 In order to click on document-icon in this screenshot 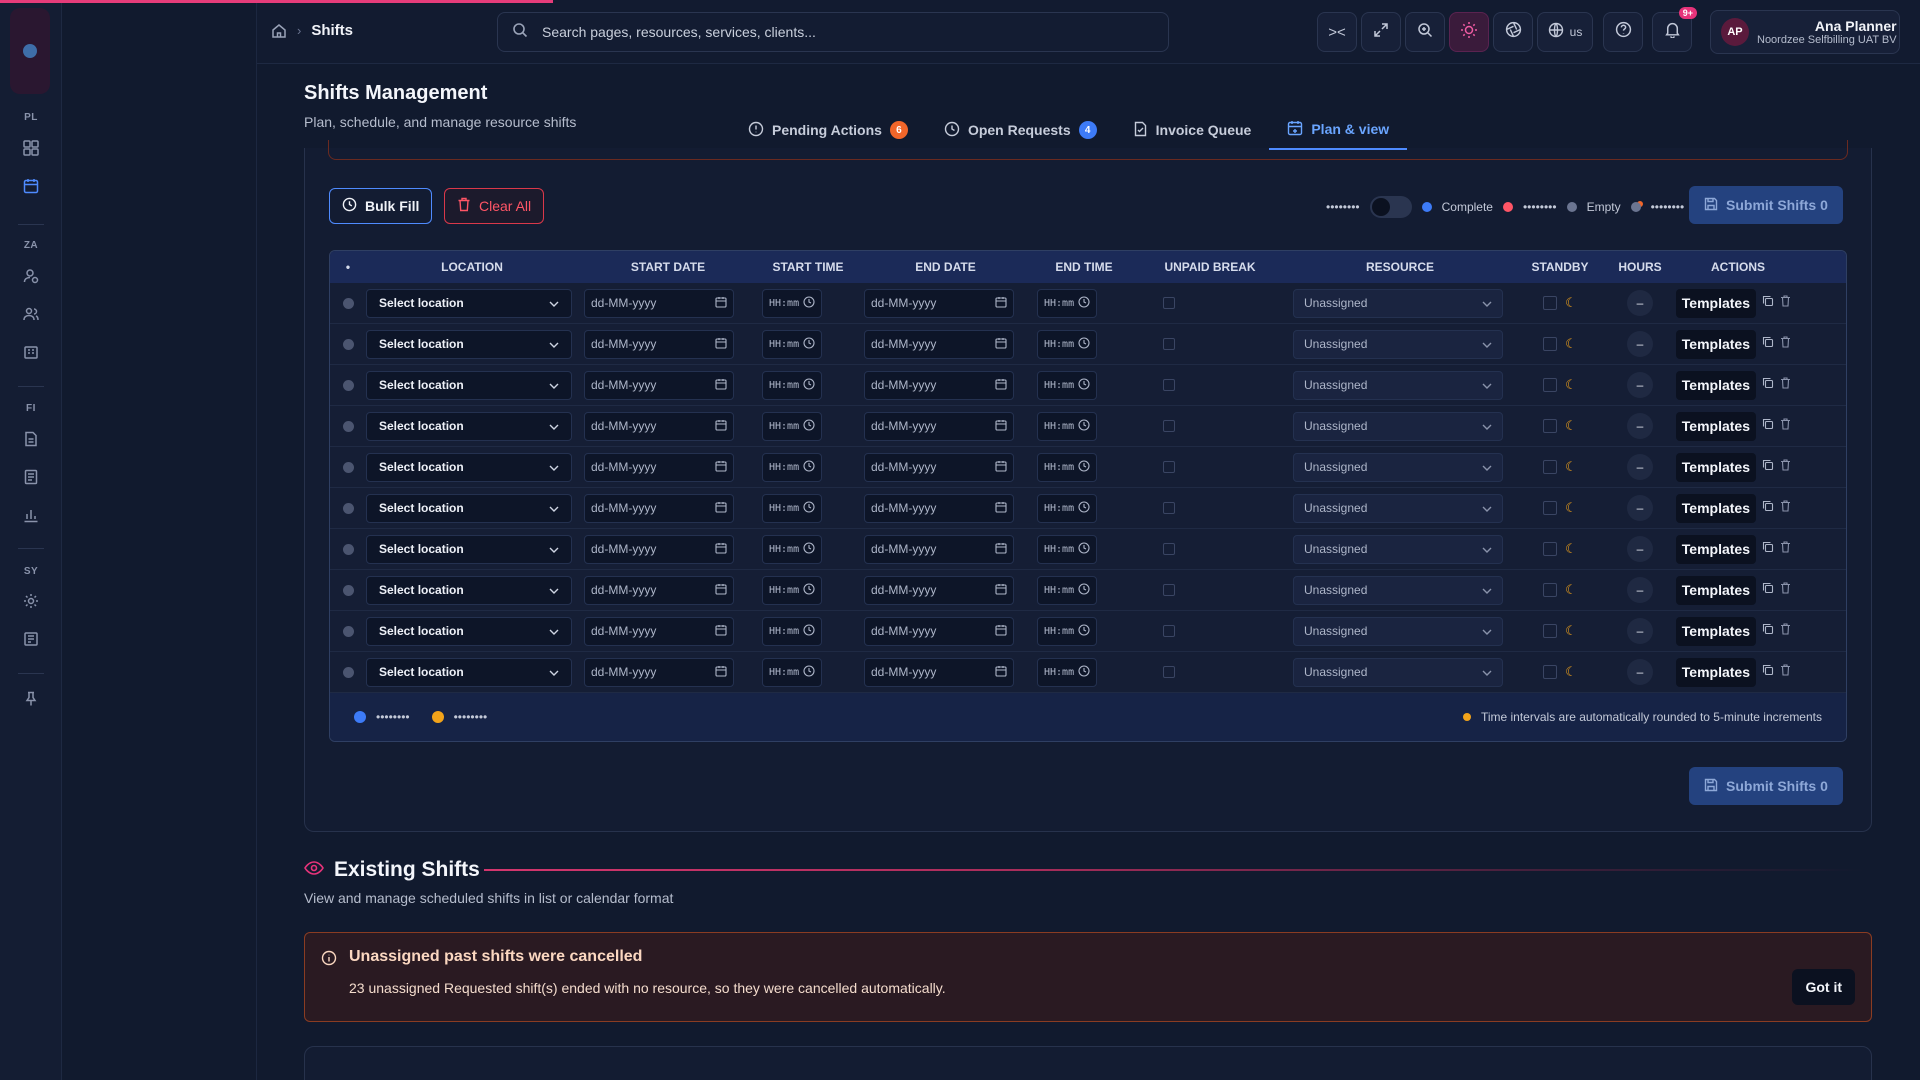, I will do `click(31, 439)`.